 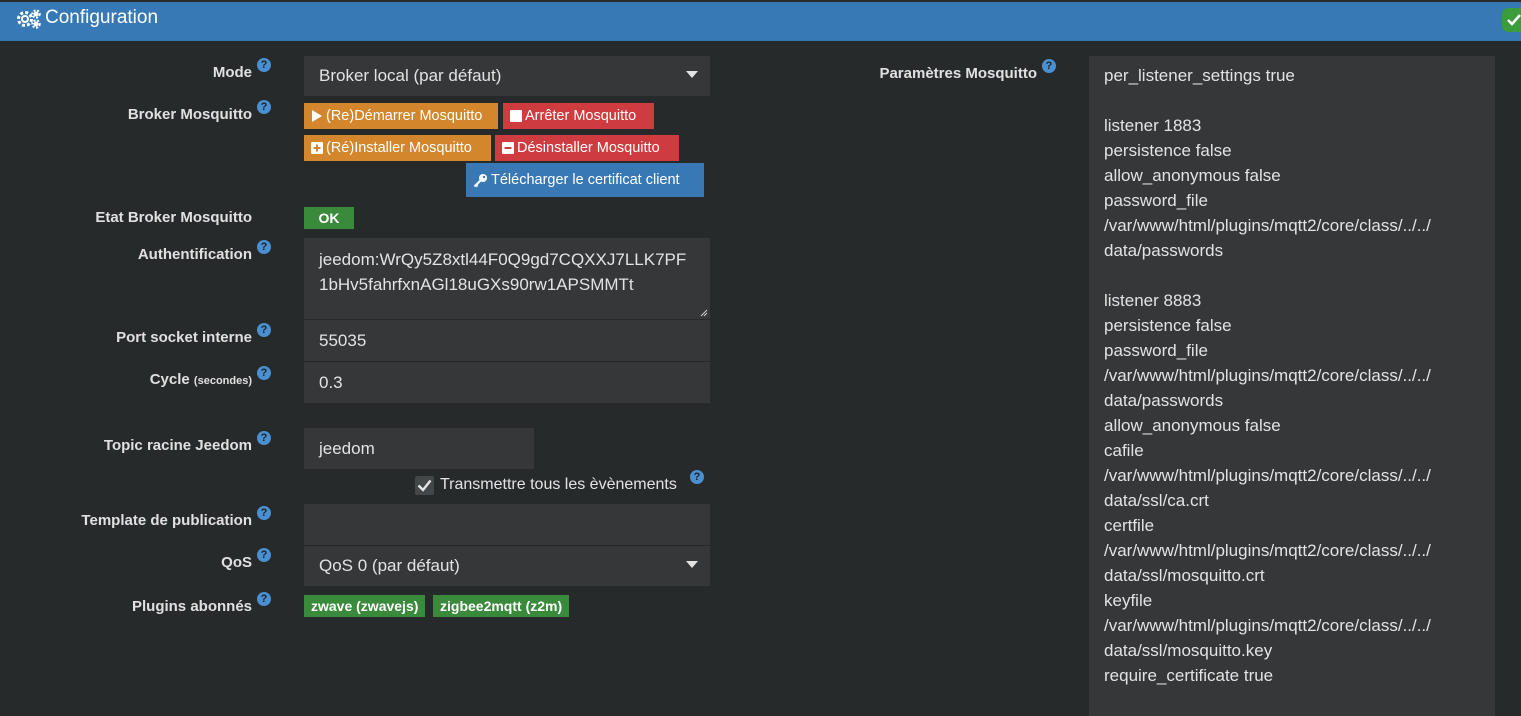 What do you see at coordinates (222, 381) in the screenshot?
I see `cycle-unit: (secondes)` at bounding box center [222, 381].